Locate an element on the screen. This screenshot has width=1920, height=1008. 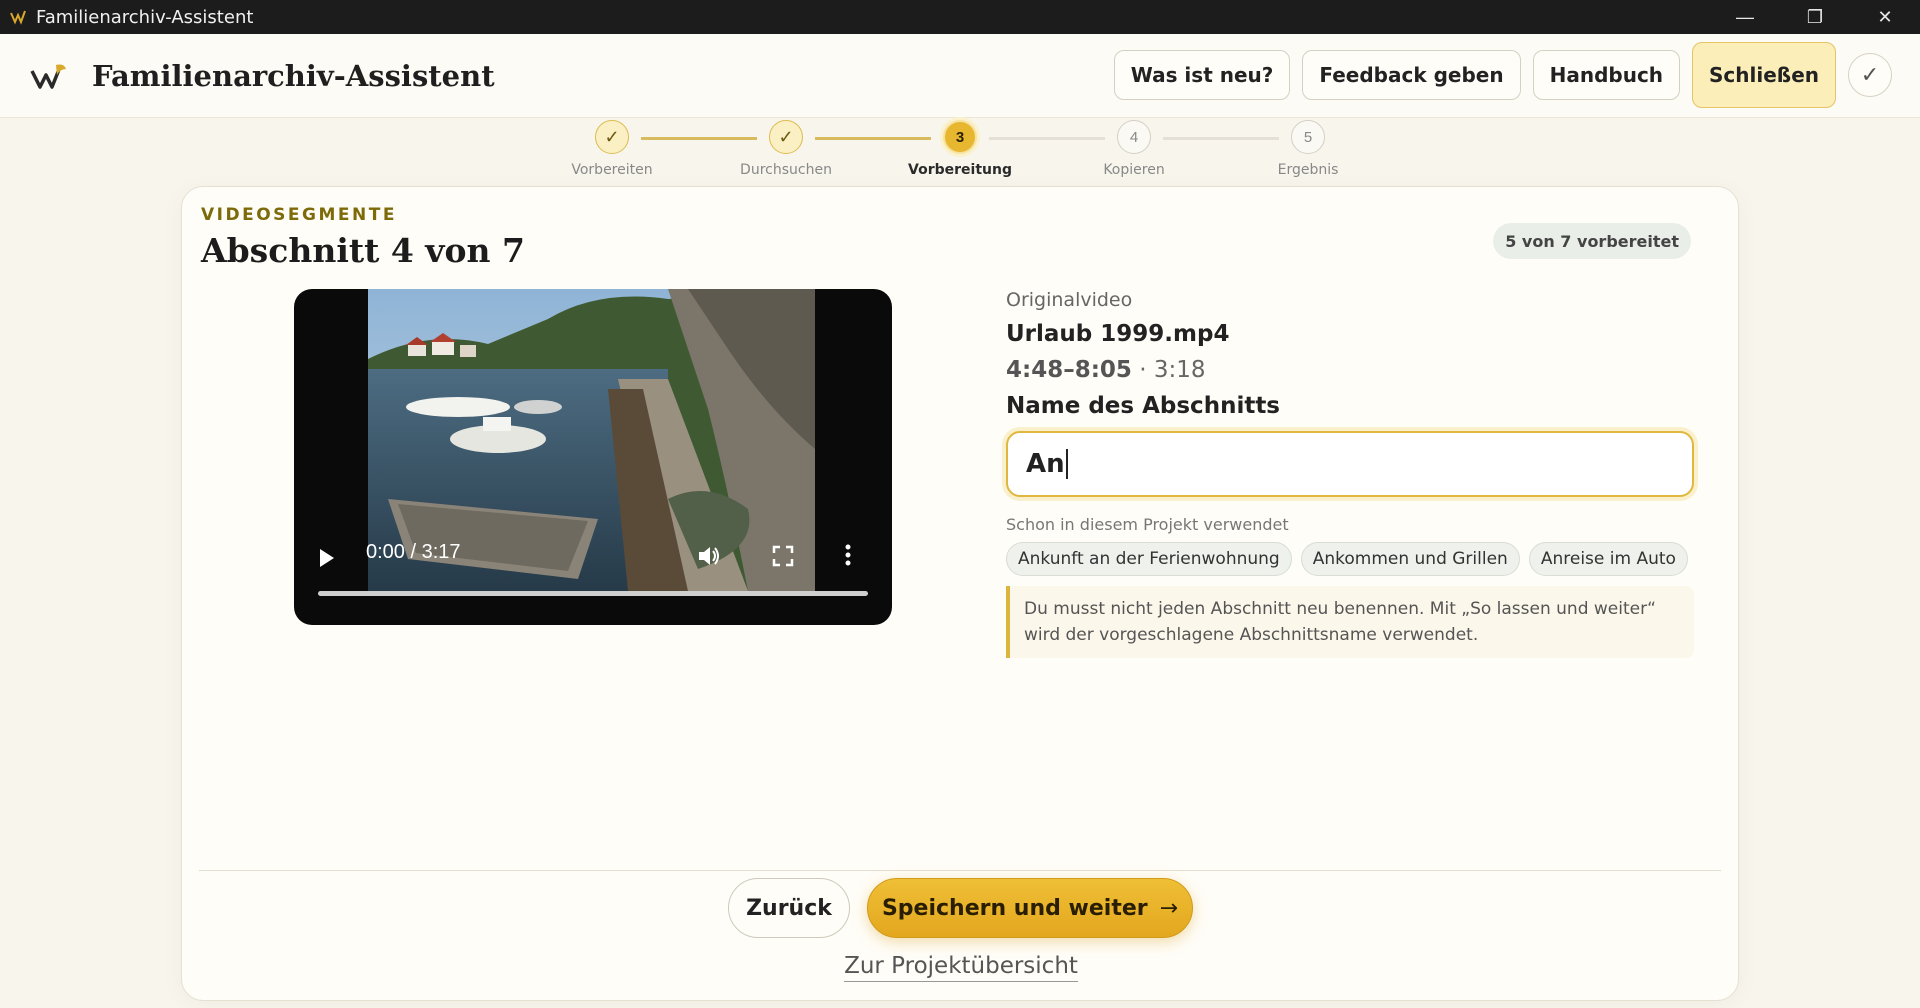
app-logo-icon is located at coordinates (18, 17).